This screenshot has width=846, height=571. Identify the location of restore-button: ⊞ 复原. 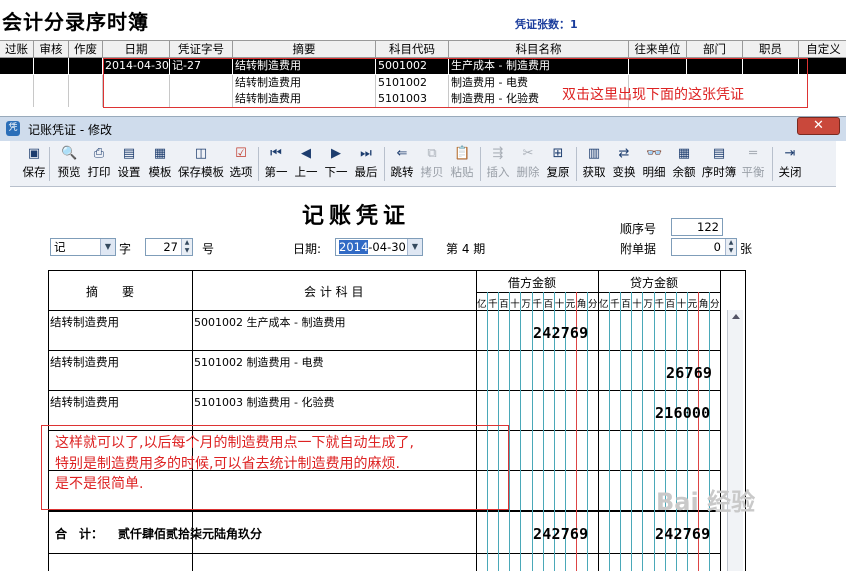
(558, 164).